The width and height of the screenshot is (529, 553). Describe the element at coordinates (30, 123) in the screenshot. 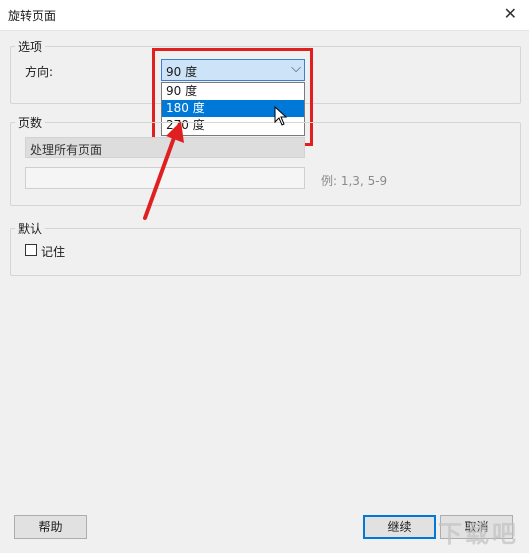

I see `pages-legend: 页数` at that location.